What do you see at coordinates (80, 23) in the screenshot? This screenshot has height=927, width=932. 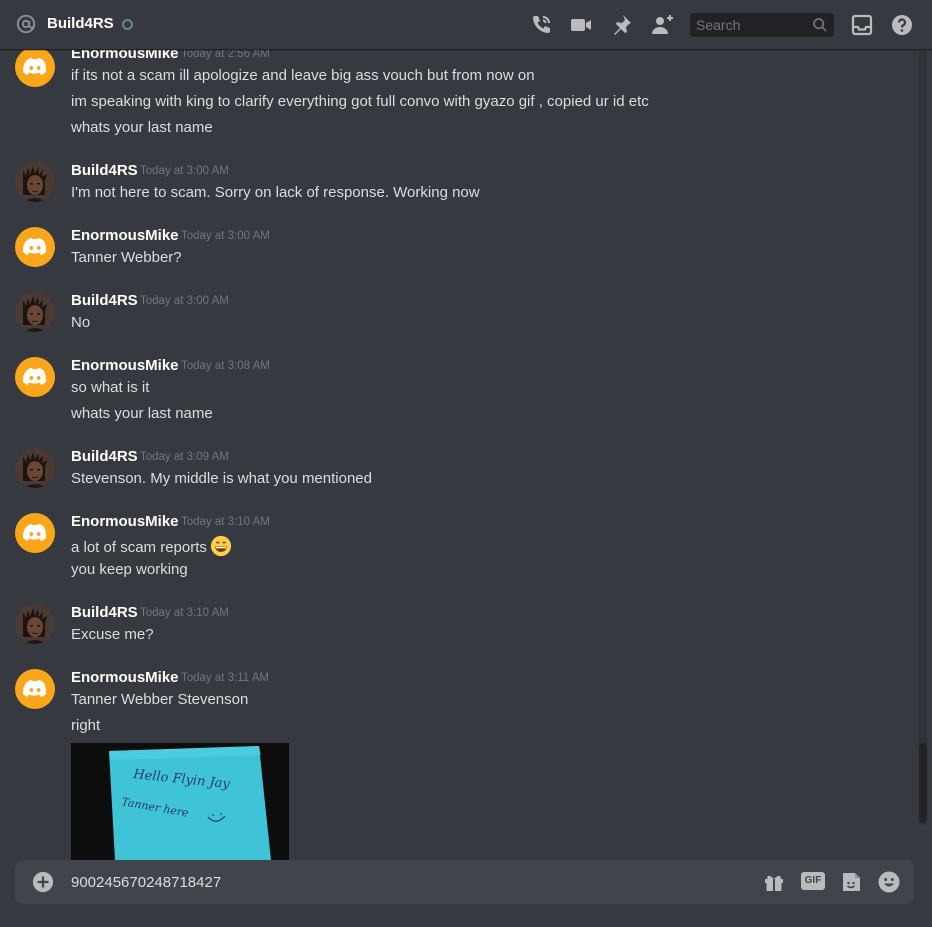 I see `channel-title: Build4RS` at bounding box center [80, 23].